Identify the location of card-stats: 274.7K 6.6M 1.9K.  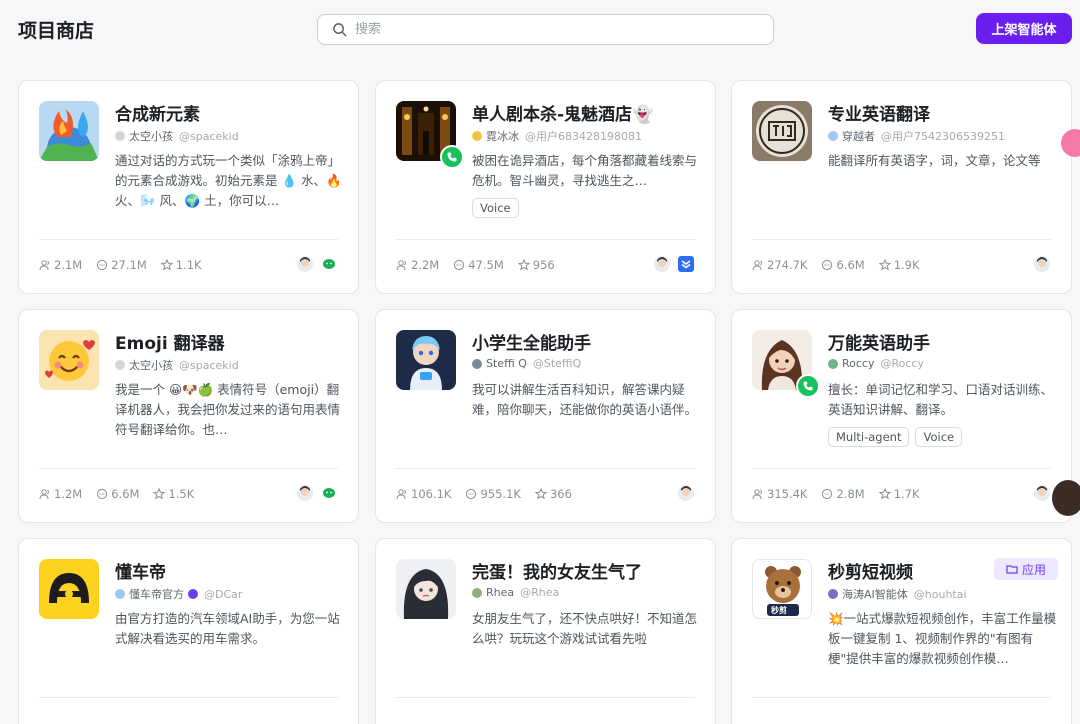
(836, 265).